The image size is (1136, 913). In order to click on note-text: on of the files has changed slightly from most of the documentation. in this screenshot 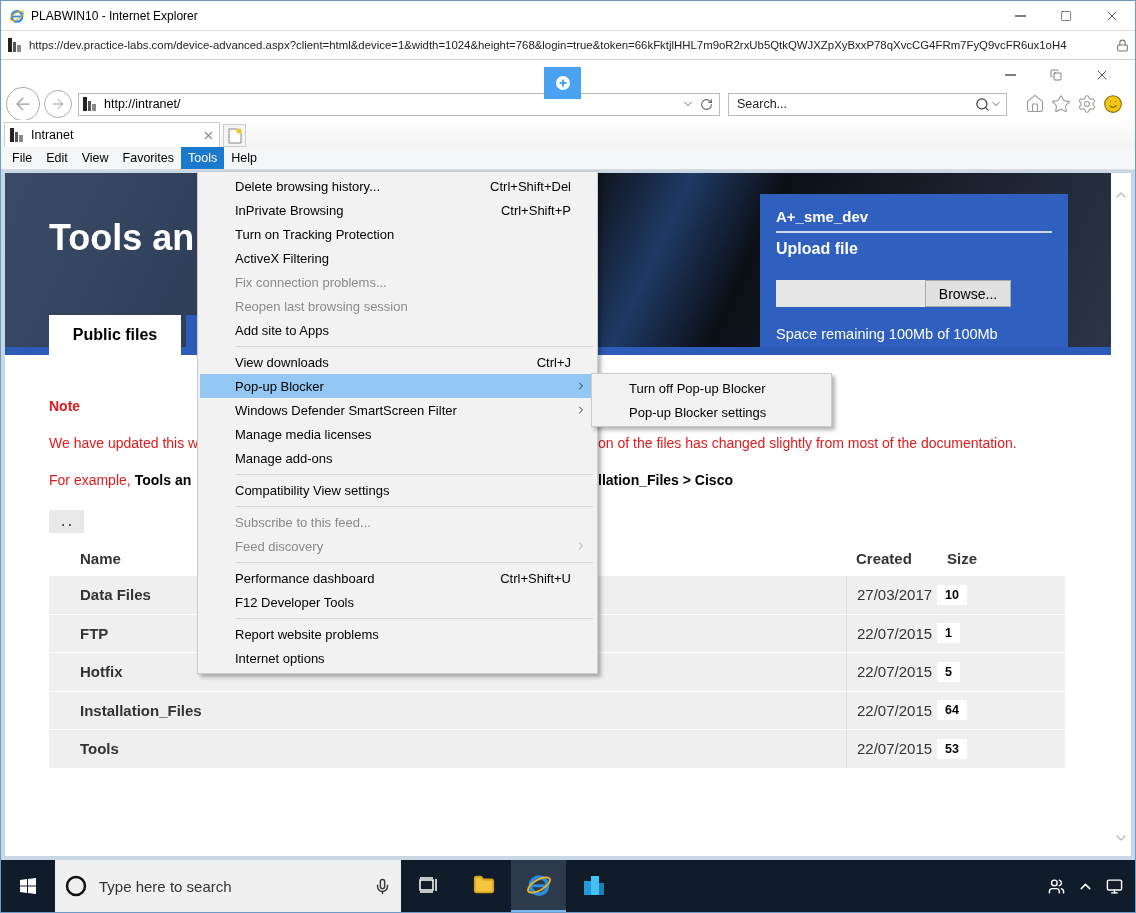, I will do `click(807, 443)`.